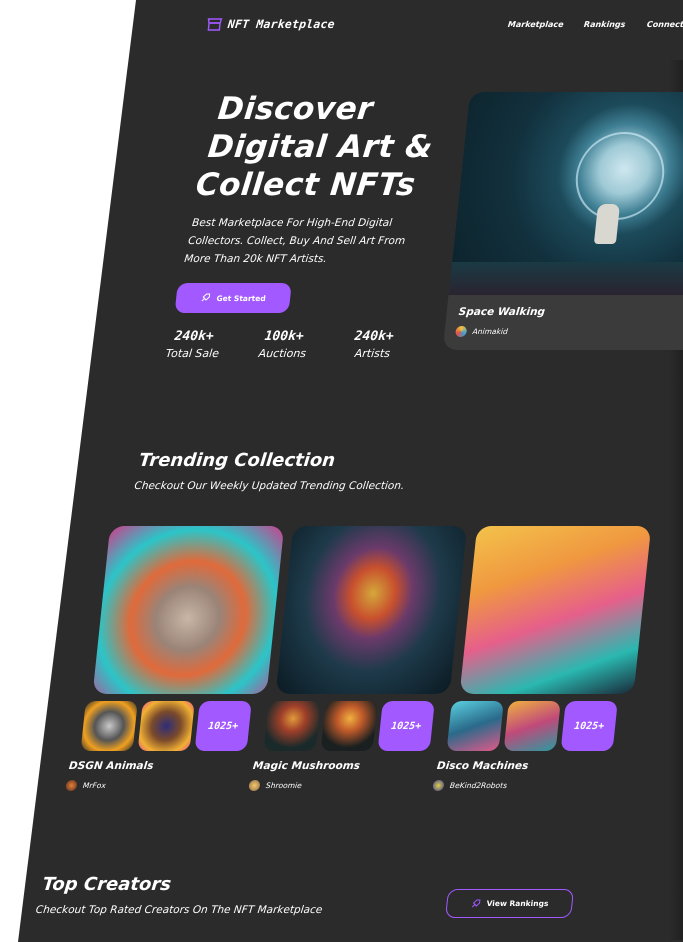  I want to click on hero-title-line: Discover, so click(295, 109).